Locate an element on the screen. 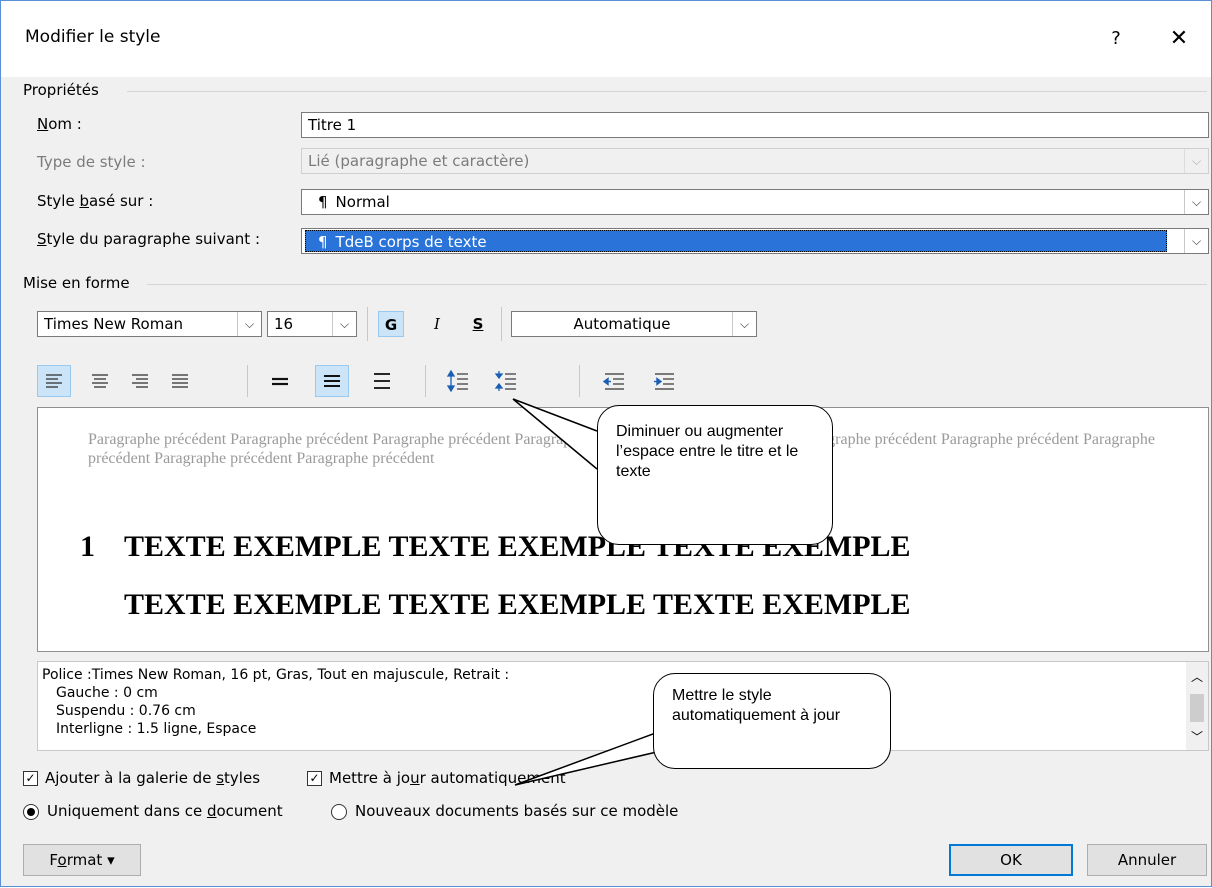 Image resolution: width=1212 pixels, height=888 pixels. font-combo: Times New Roman ⌵ is located at coordinates (149, 324).